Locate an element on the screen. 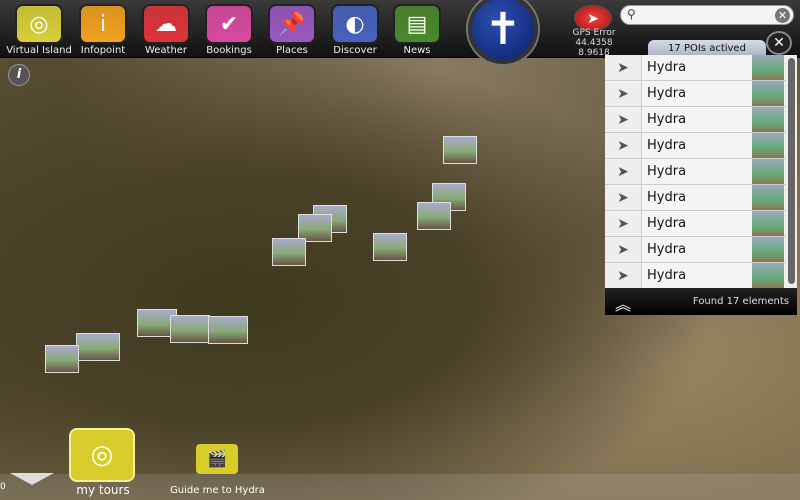 This screenshot has width=800, height=500. guide-me-button: 🎬 is located at coordinates (217, 459).